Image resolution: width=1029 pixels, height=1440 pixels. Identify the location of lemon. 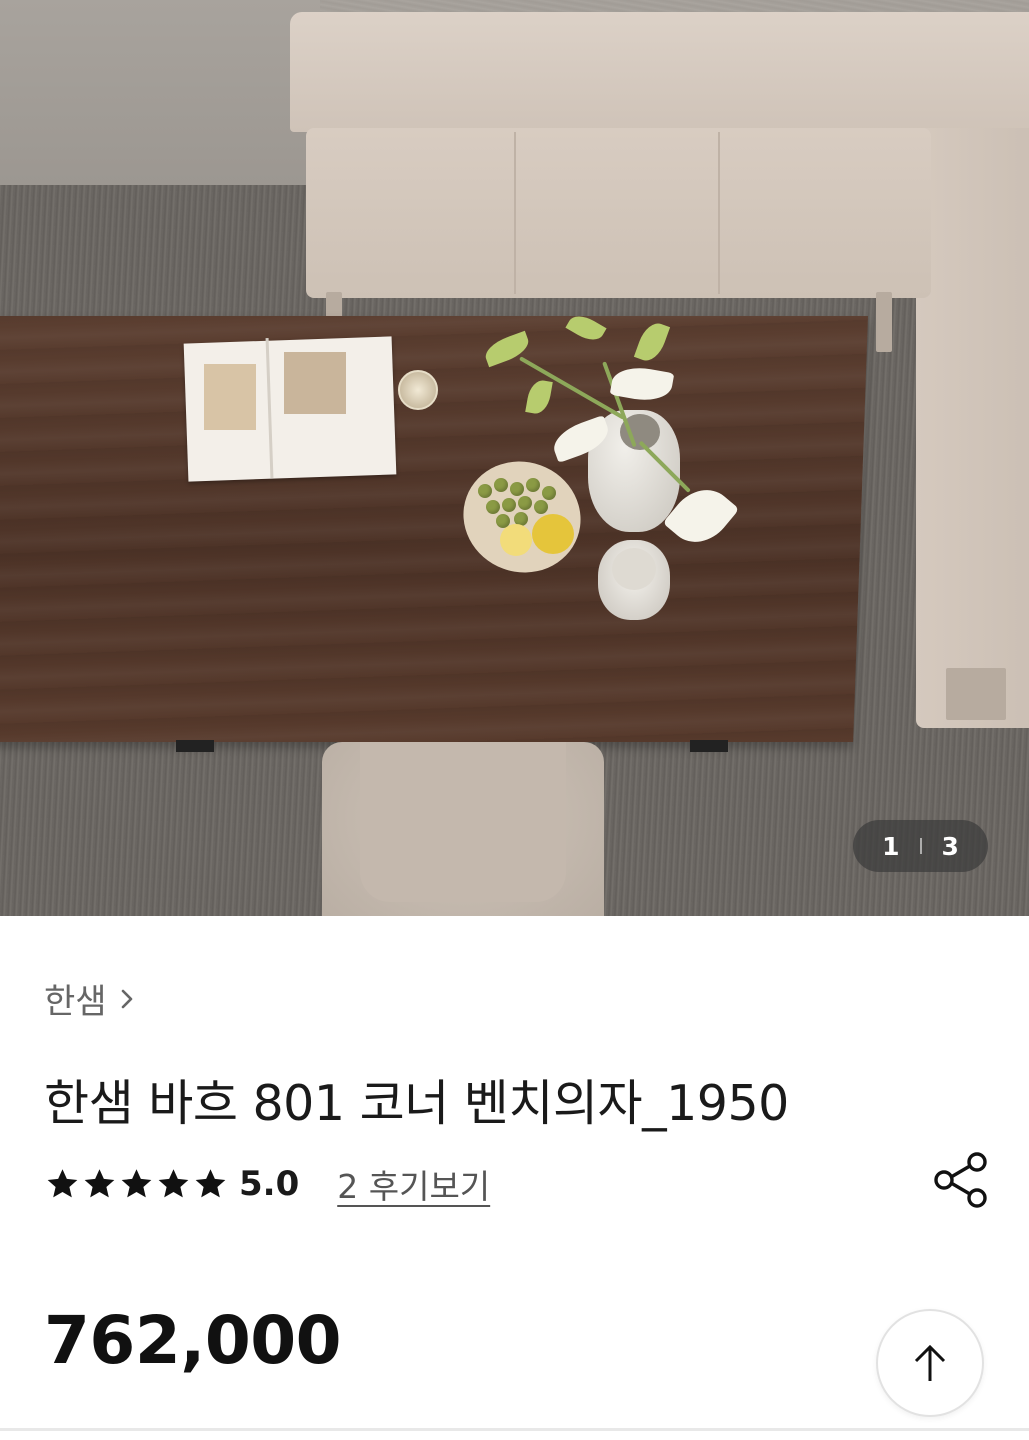
(553, 534).